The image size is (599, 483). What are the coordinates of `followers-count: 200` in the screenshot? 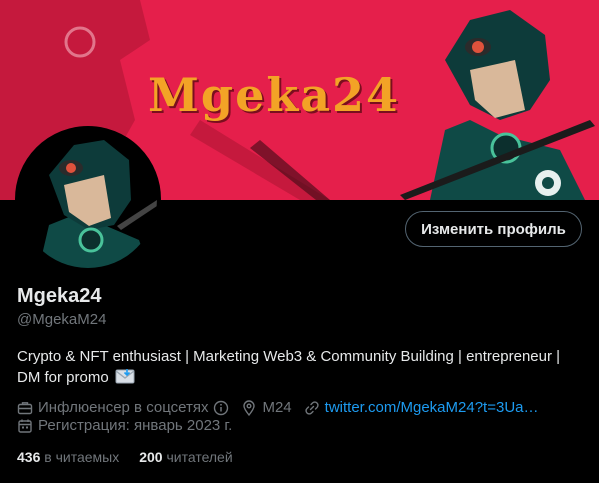 It's located at (151, 457).